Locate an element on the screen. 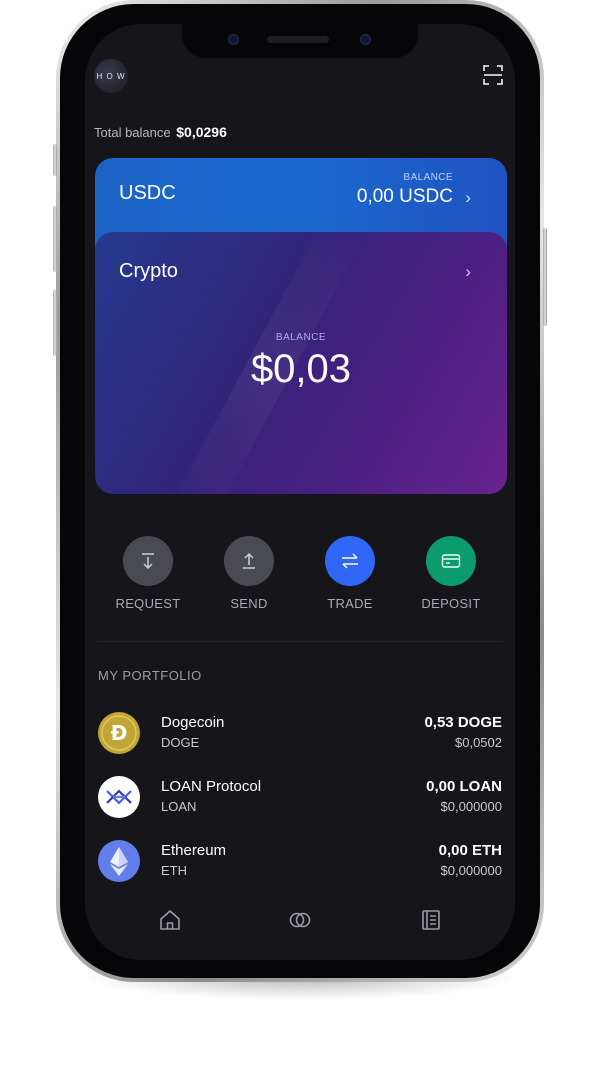 The height and width of the screenshot is (1067, 600). send-label: SEND is located at coordinates (249, 603).